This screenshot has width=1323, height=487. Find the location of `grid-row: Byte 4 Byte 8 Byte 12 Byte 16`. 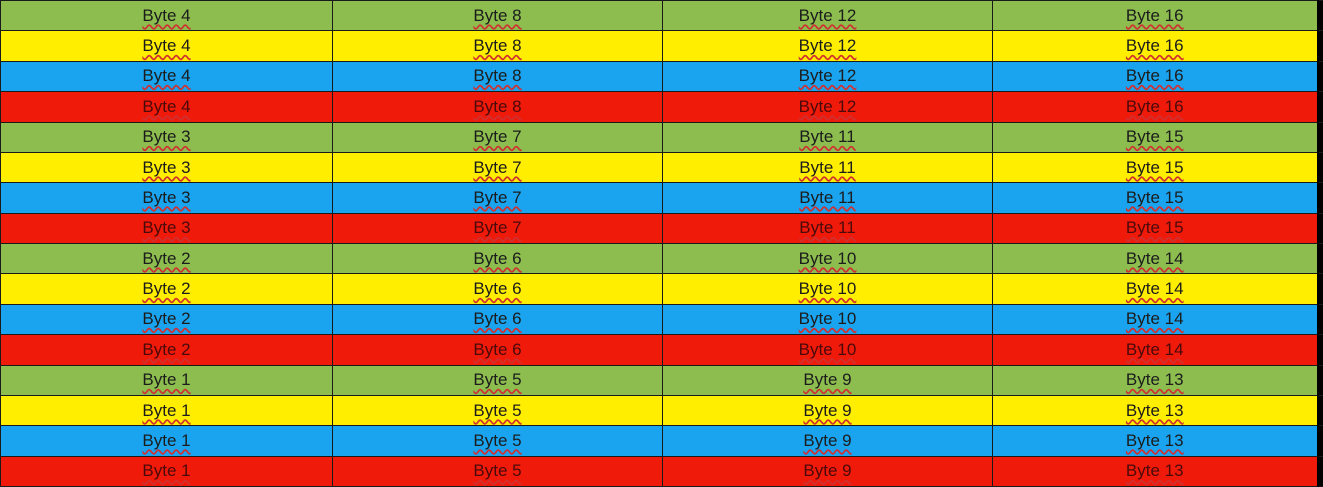

grid-row: Byte 4 Byte 8 Byte 12 Byte 16 is located at coordinates (661, 16).